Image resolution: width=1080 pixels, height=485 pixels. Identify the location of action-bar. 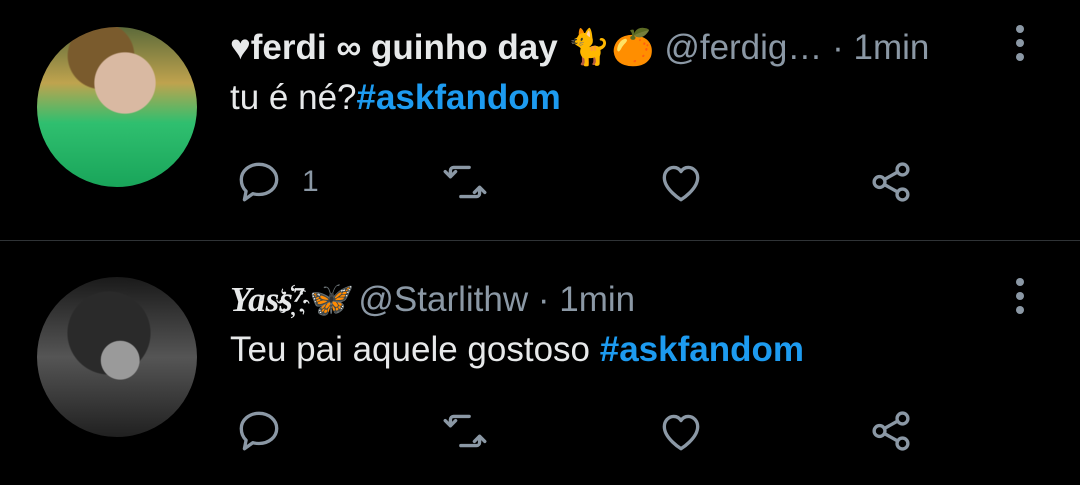
(540, 431).